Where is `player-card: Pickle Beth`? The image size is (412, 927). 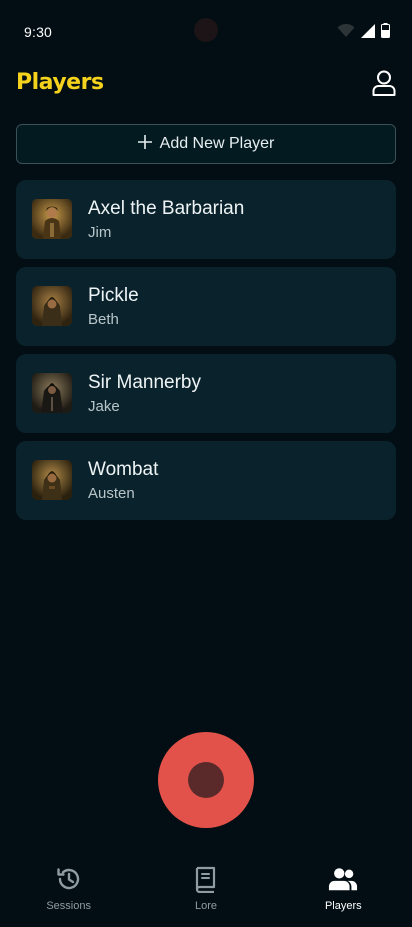
player-card: Pickle Beth is located at coordinates (206, 306).